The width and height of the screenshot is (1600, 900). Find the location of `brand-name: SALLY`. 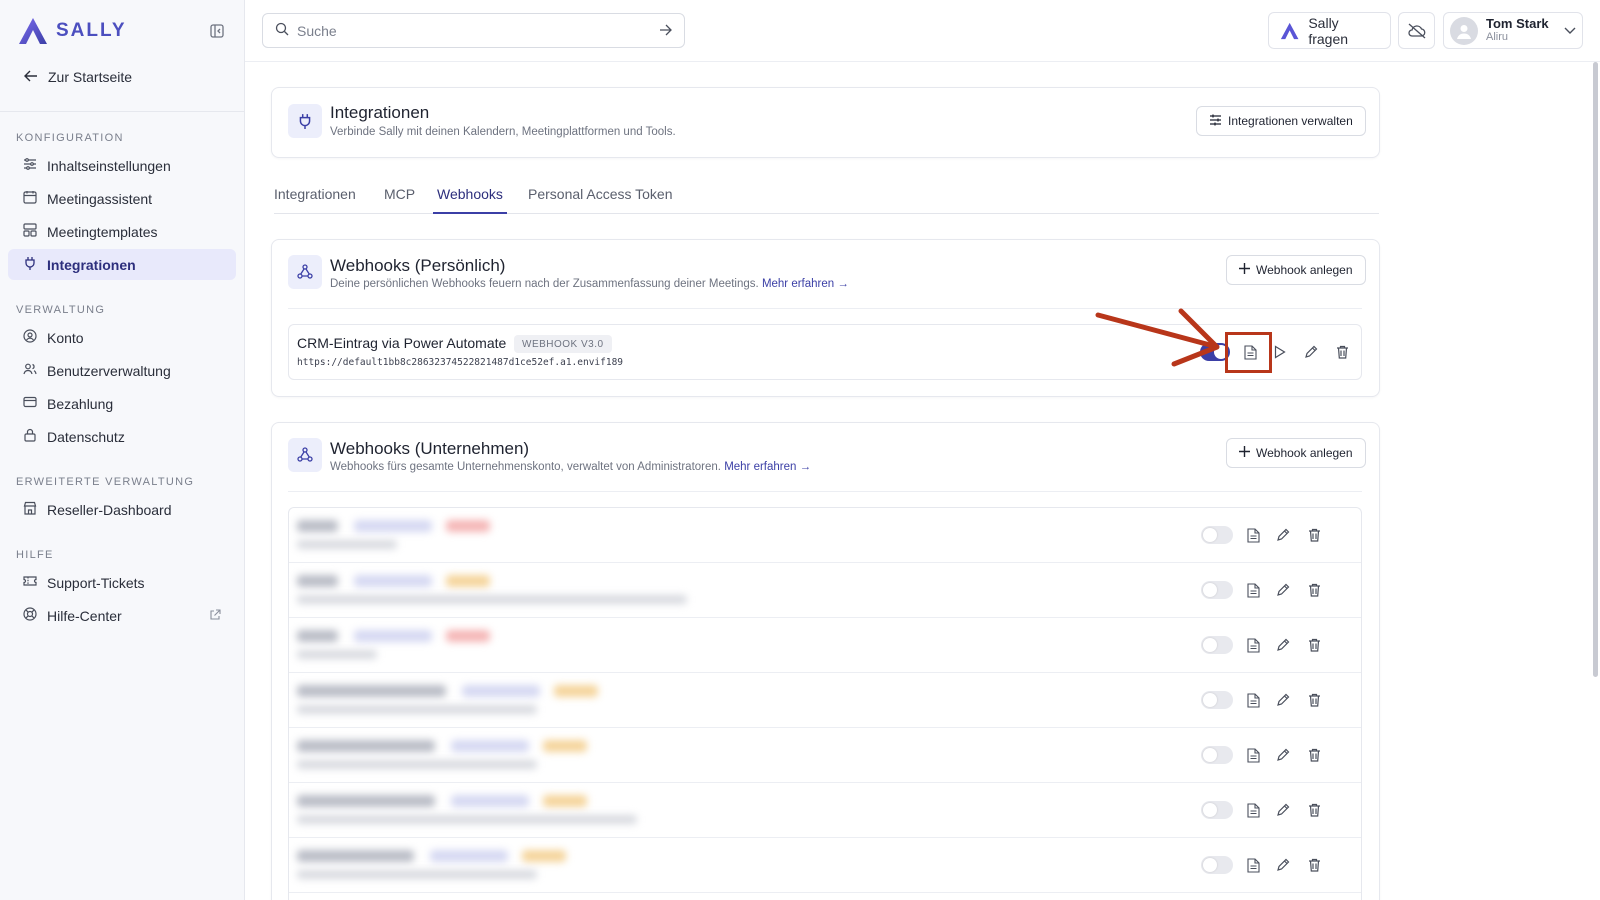

brand-name: SALLY is located at coordinates (91, 30).